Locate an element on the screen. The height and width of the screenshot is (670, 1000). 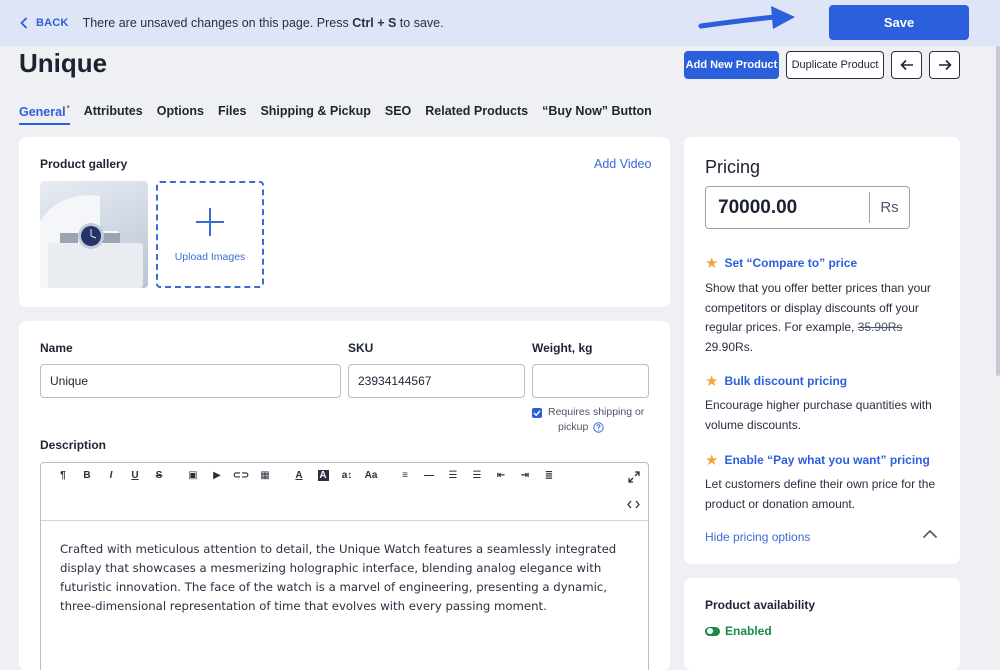
name-input: Unique is located at coordinates (190, 381).